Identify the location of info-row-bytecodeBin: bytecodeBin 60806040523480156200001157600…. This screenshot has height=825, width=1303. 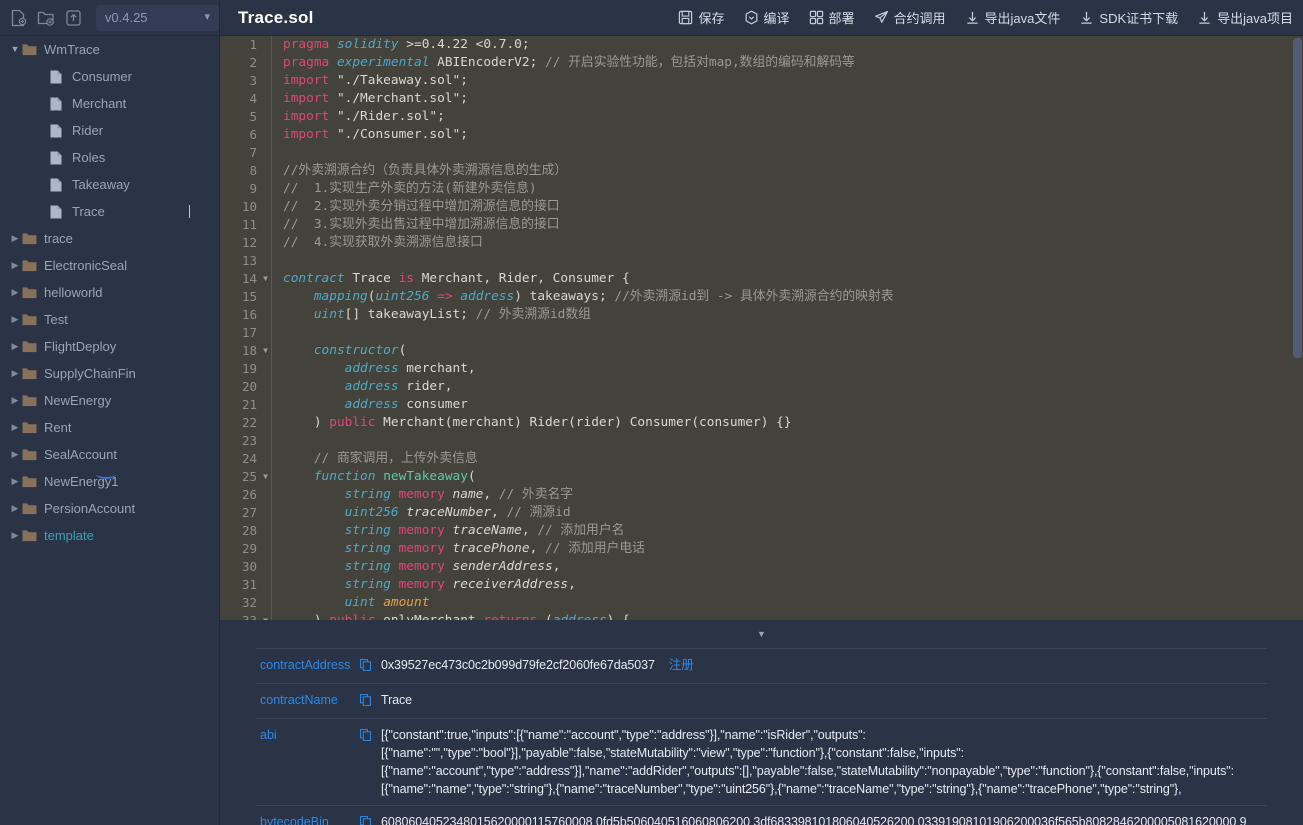
(761, 815).